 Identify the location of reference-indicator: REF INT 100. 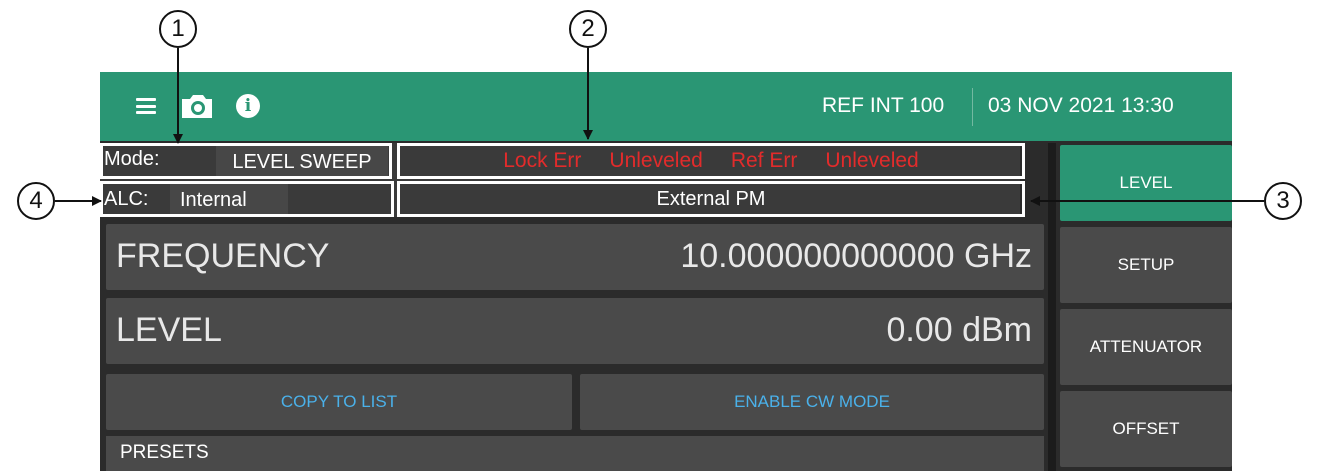
(883, 106).